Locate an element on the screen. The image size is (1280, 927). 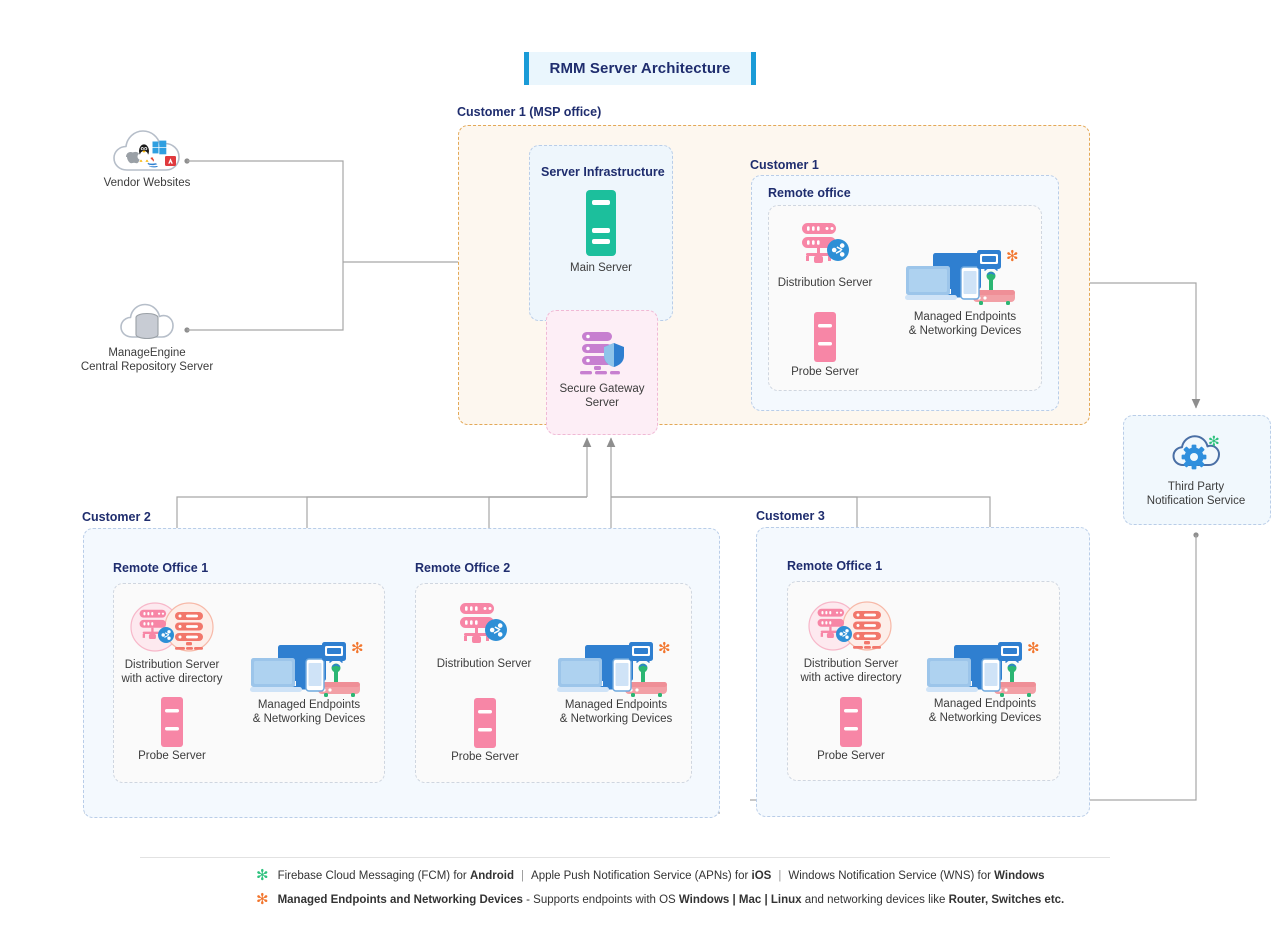
page-title-text: RMM Server Architecture is located at coordinates (640, 68).